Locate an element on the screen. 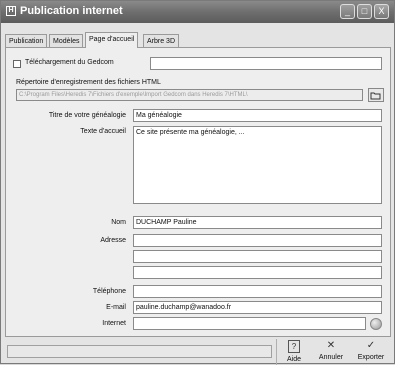  telephone-field is located at coordinates (257, 291).